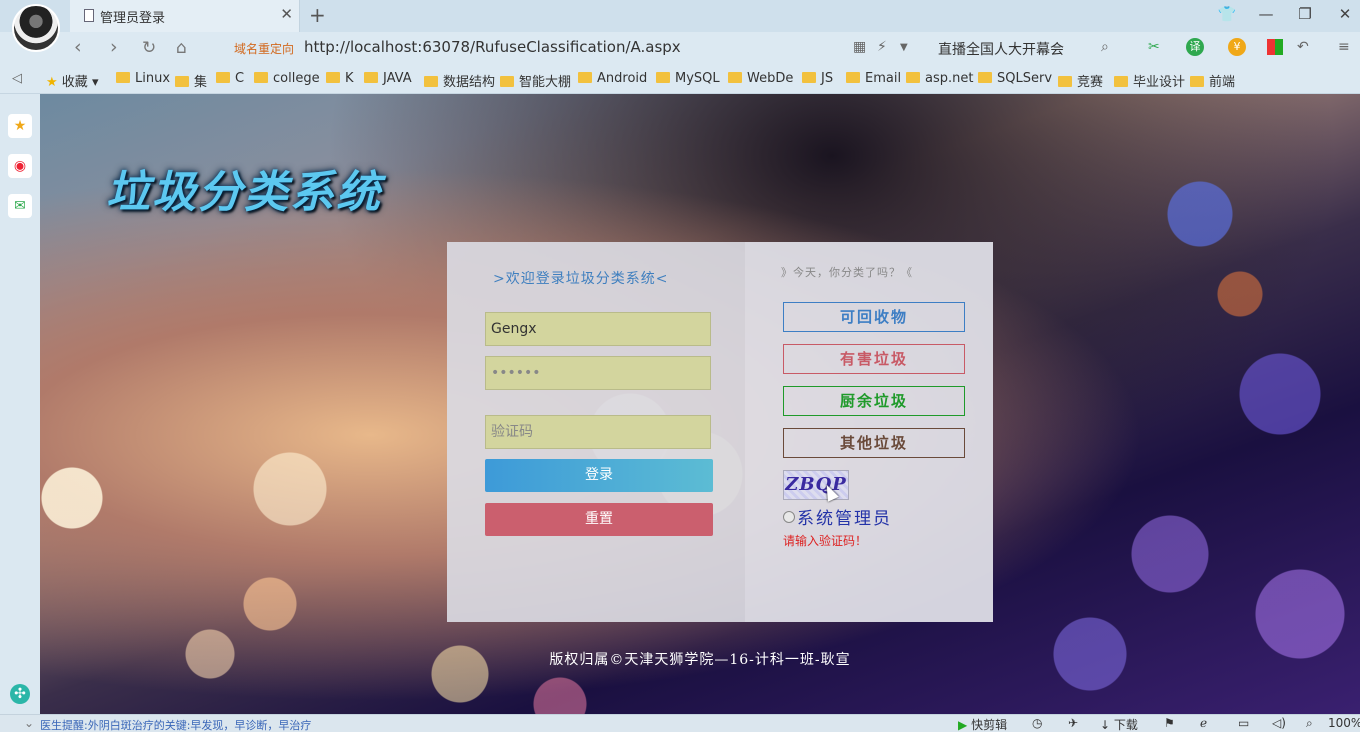  I want to click on search-icon: ⌕, so click(1105, 47).